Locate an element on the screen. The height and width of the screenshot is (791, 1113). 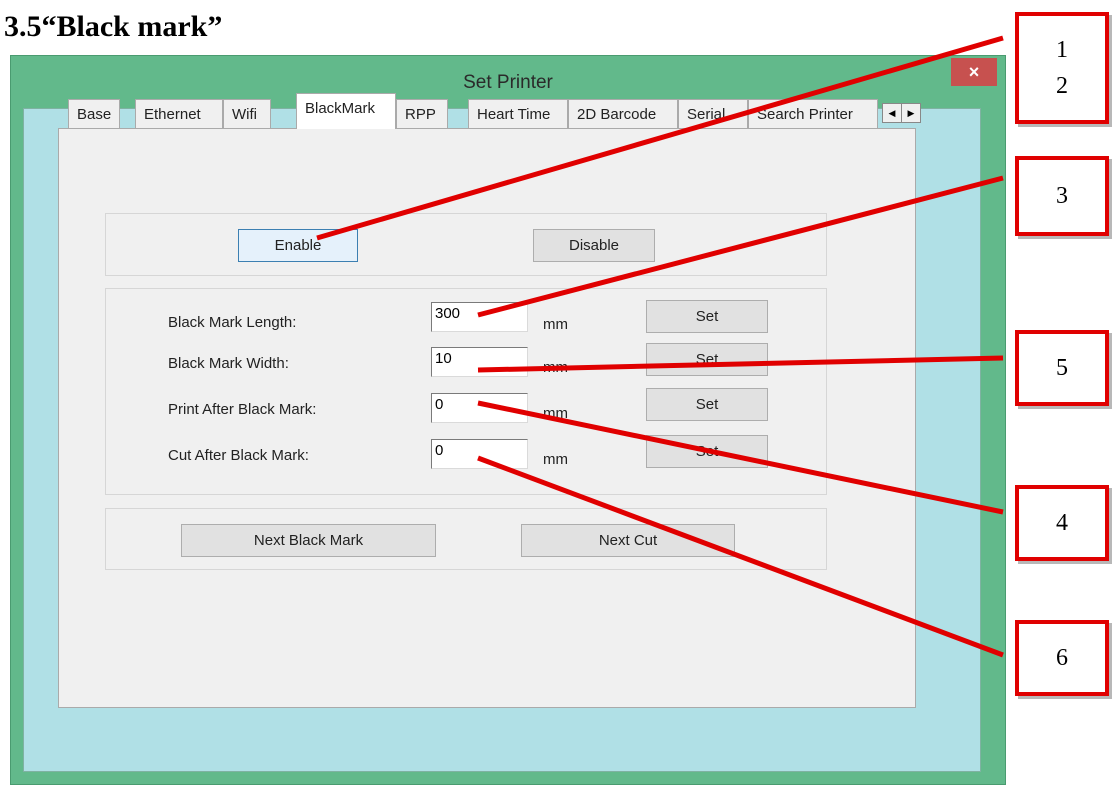
tab-wifi: Wifi is located at coordinates (247, 113).